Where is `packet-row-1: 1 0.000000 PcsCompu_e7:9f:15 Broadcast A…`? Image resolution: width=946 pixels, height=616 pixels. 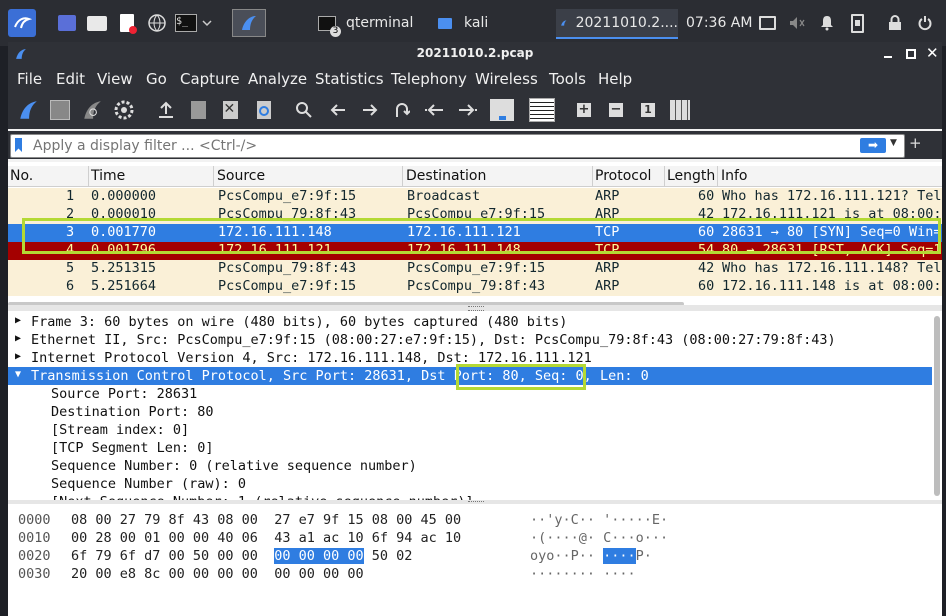 packet-row-1: 1 0.000000 PcsCompu_e7:9f:15 Broadcast A… is located at coordinates (475, 197).